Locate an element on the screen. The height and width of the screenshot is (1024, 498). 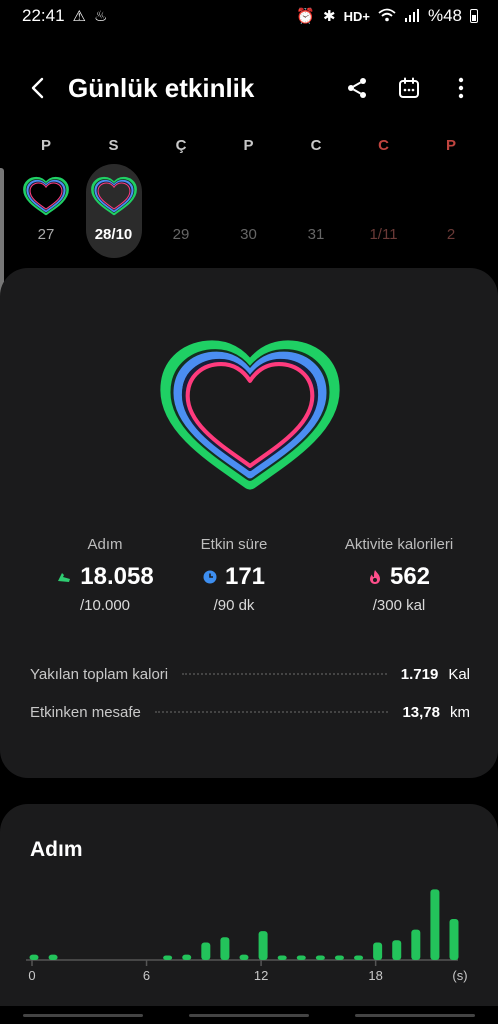
day-column-1/11: C 1/11 is located at coordinates (384, 195).